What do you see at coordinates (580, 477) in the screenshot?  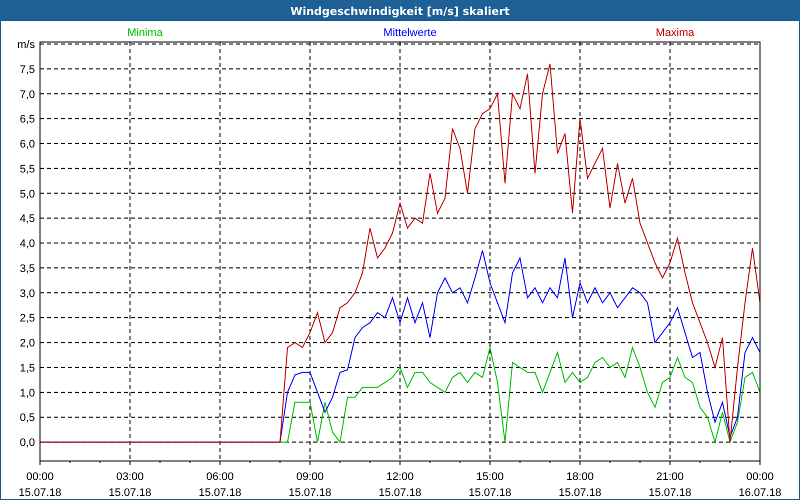 I see `x-axis-label: 18:00` at bounding box center [580, 477].